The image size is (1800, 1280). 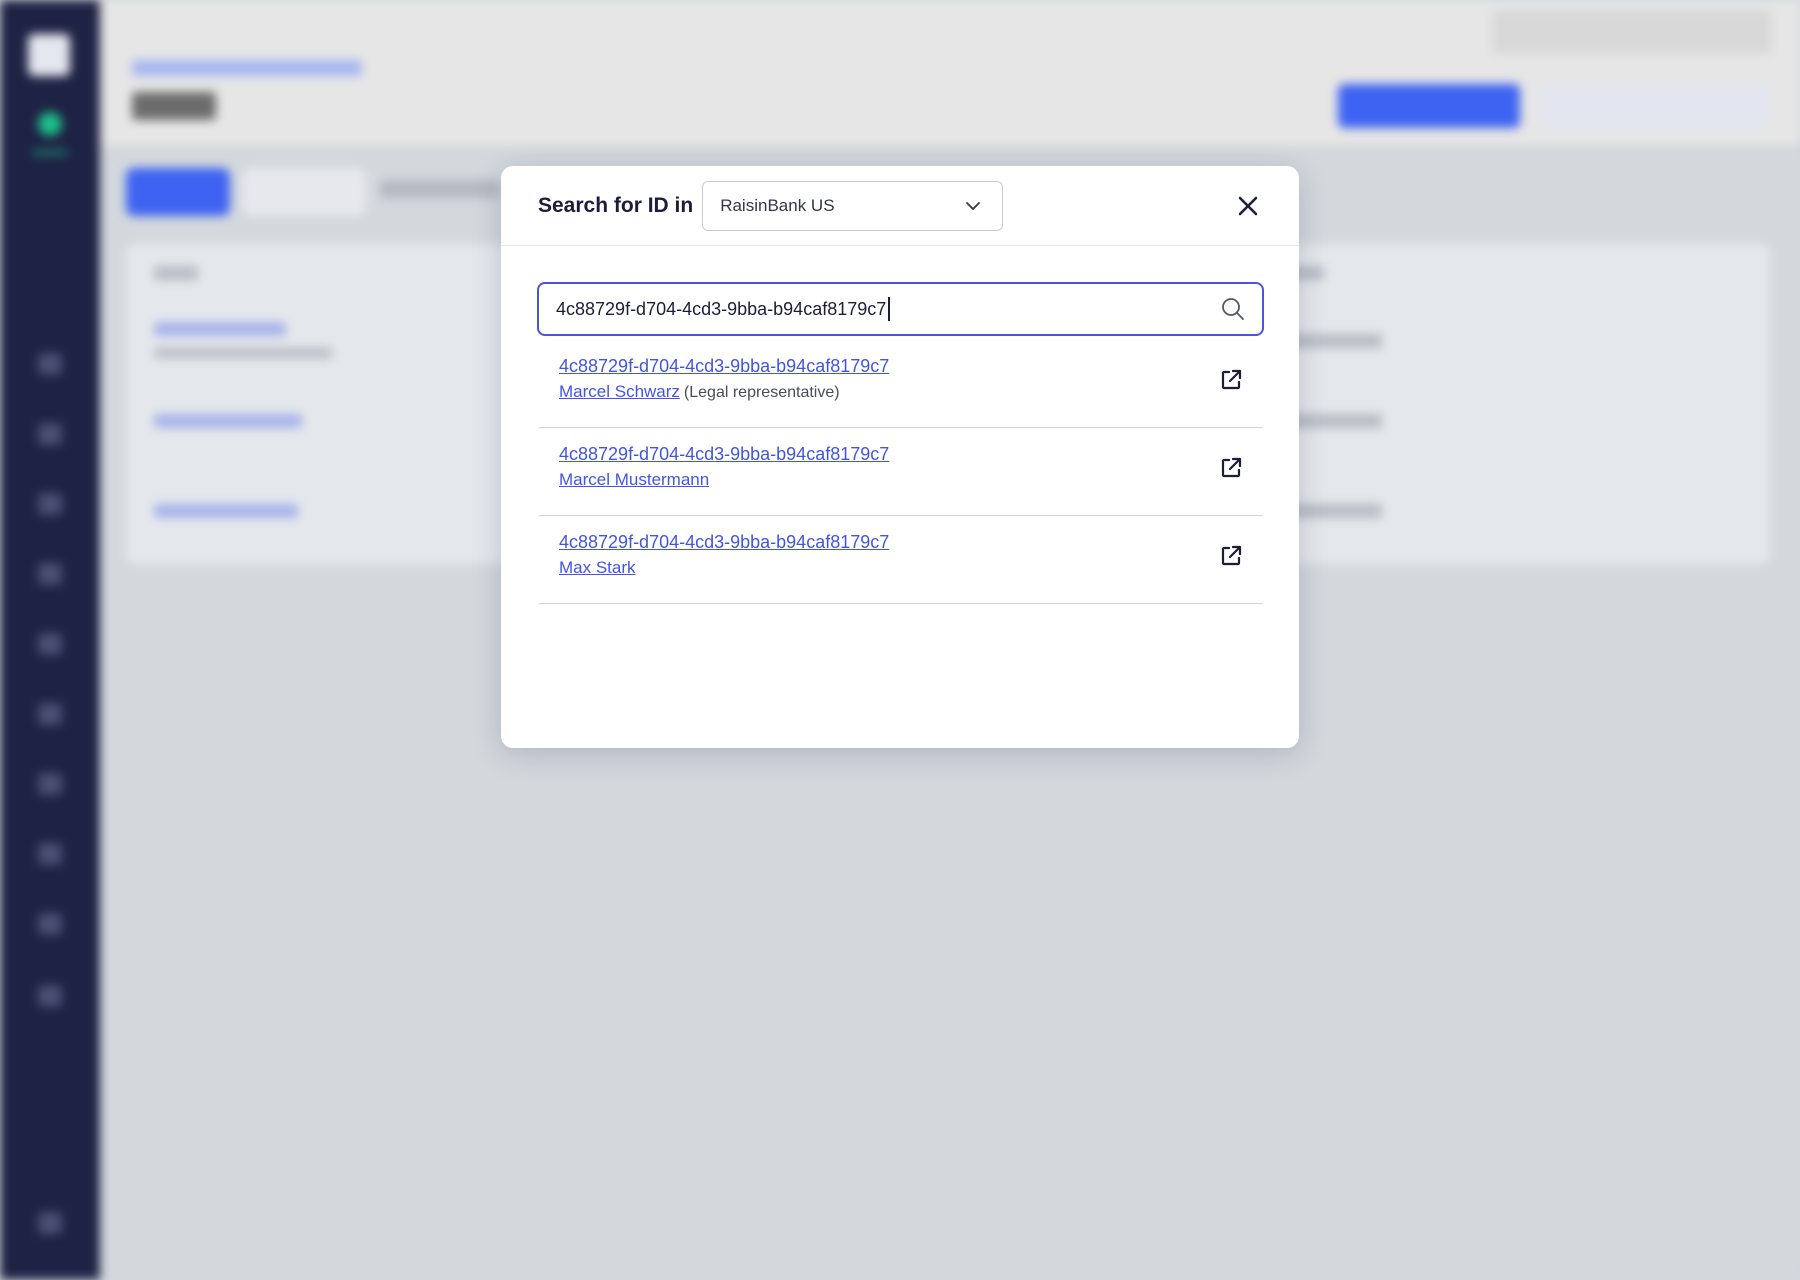 I want to click on sidebar, so click(x=50, y=640).